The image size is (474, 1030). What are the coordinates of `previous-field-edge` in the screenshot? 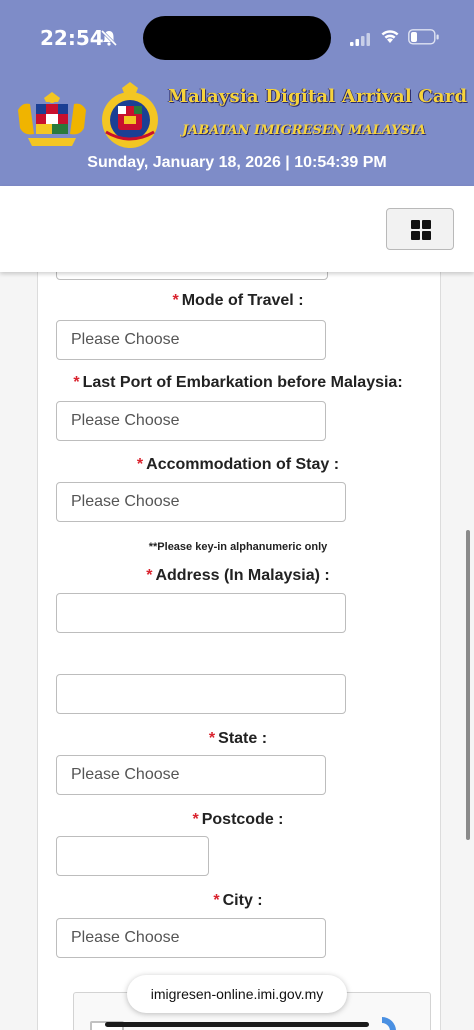 It's located at (192, 276).